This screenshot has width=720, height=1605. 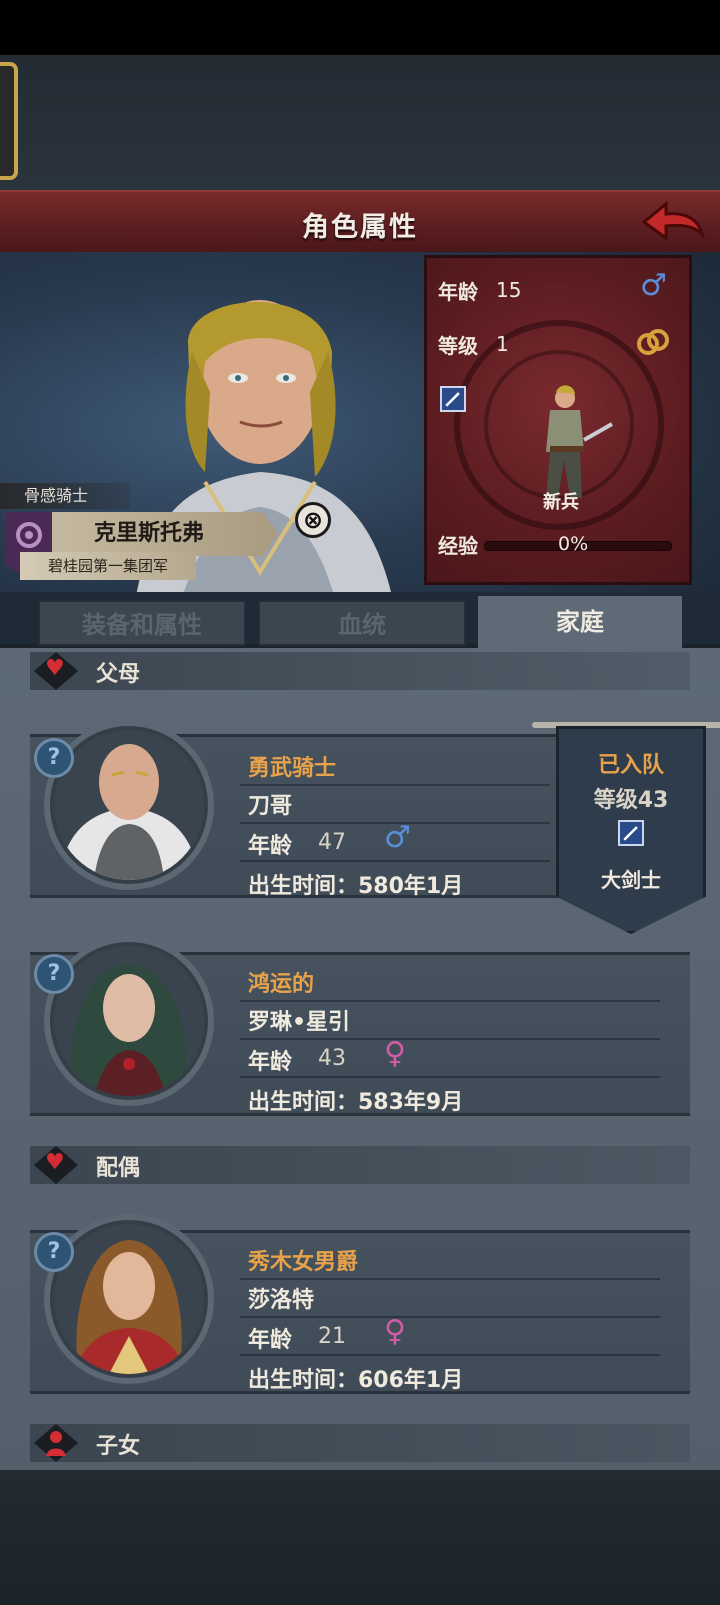 I want to click on page-title: 角色属性, so click(x=360, y=227).